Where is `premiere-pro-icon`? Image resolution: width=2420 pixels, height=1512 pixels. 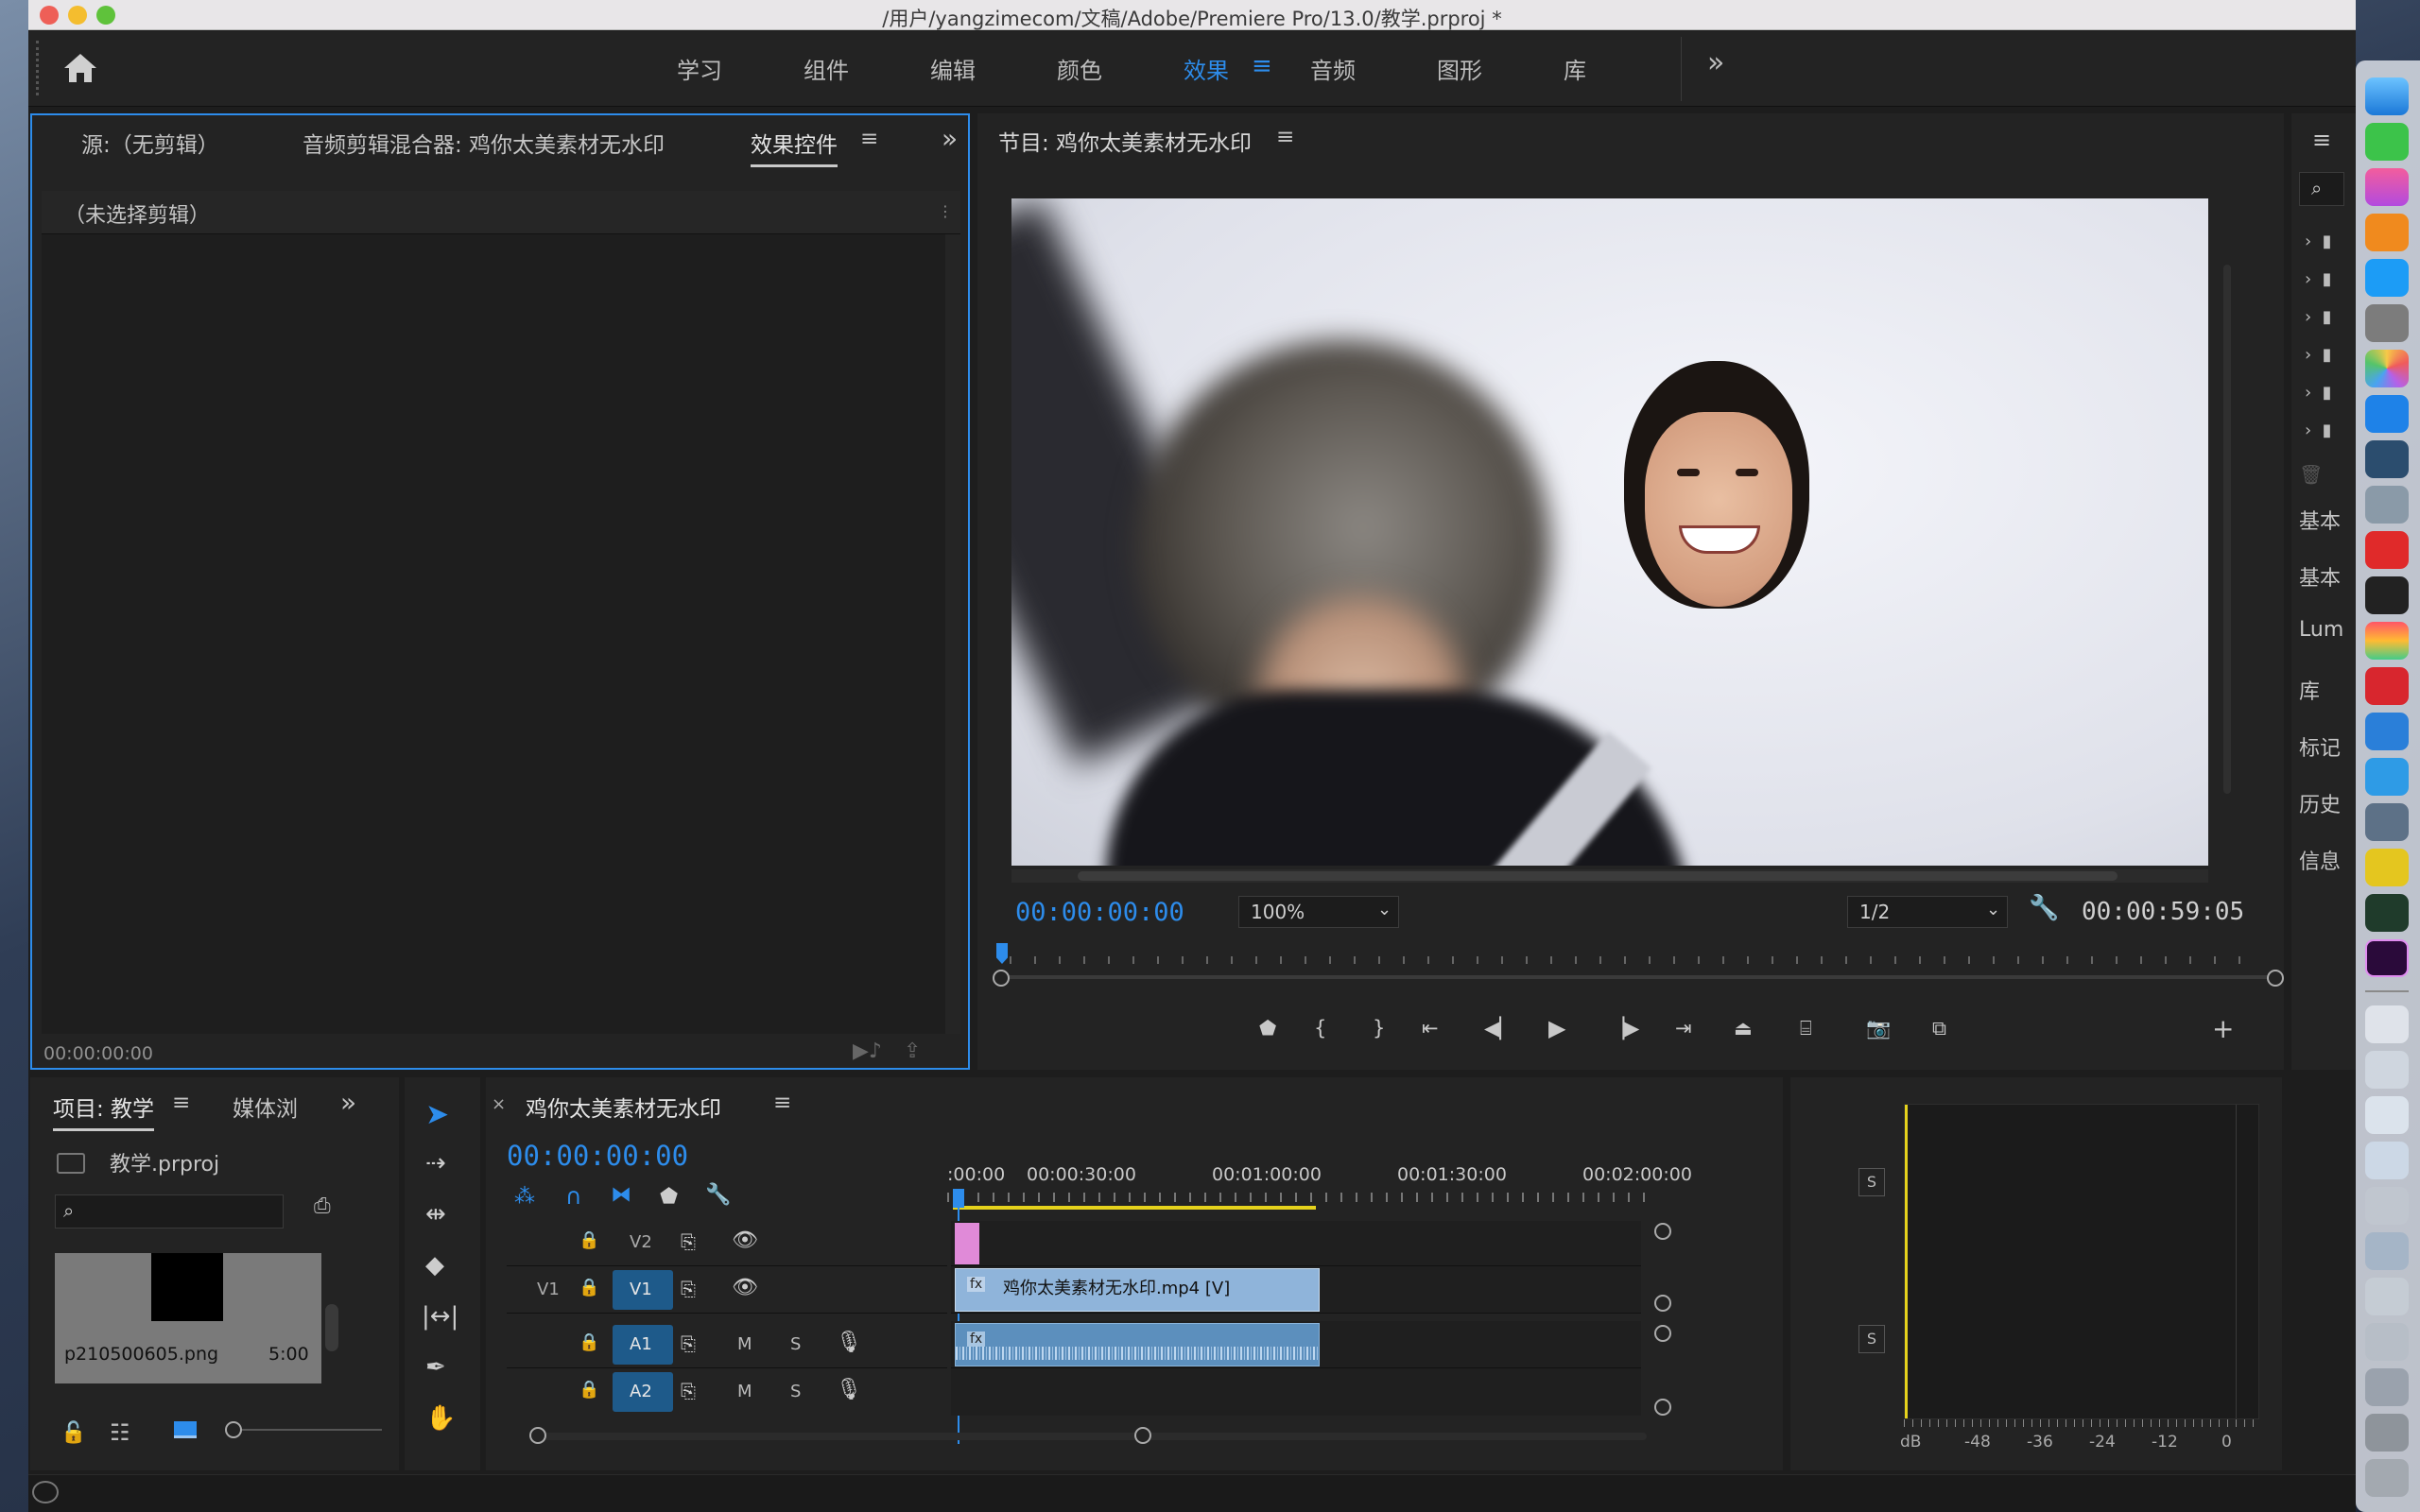 premiere-pro-icon is located at coordinates (2387, 958).